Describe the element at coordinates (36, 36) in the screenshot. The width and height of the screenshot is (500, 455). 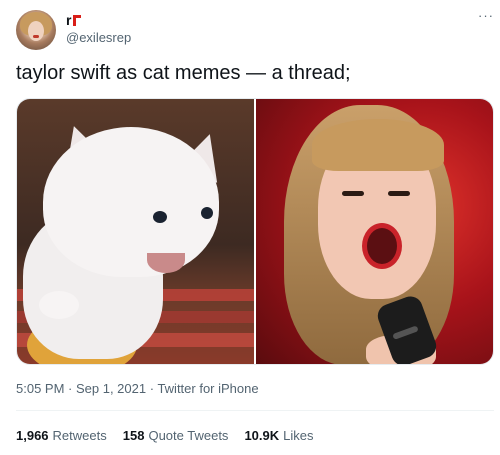
I see `avatar-lips` at that location.